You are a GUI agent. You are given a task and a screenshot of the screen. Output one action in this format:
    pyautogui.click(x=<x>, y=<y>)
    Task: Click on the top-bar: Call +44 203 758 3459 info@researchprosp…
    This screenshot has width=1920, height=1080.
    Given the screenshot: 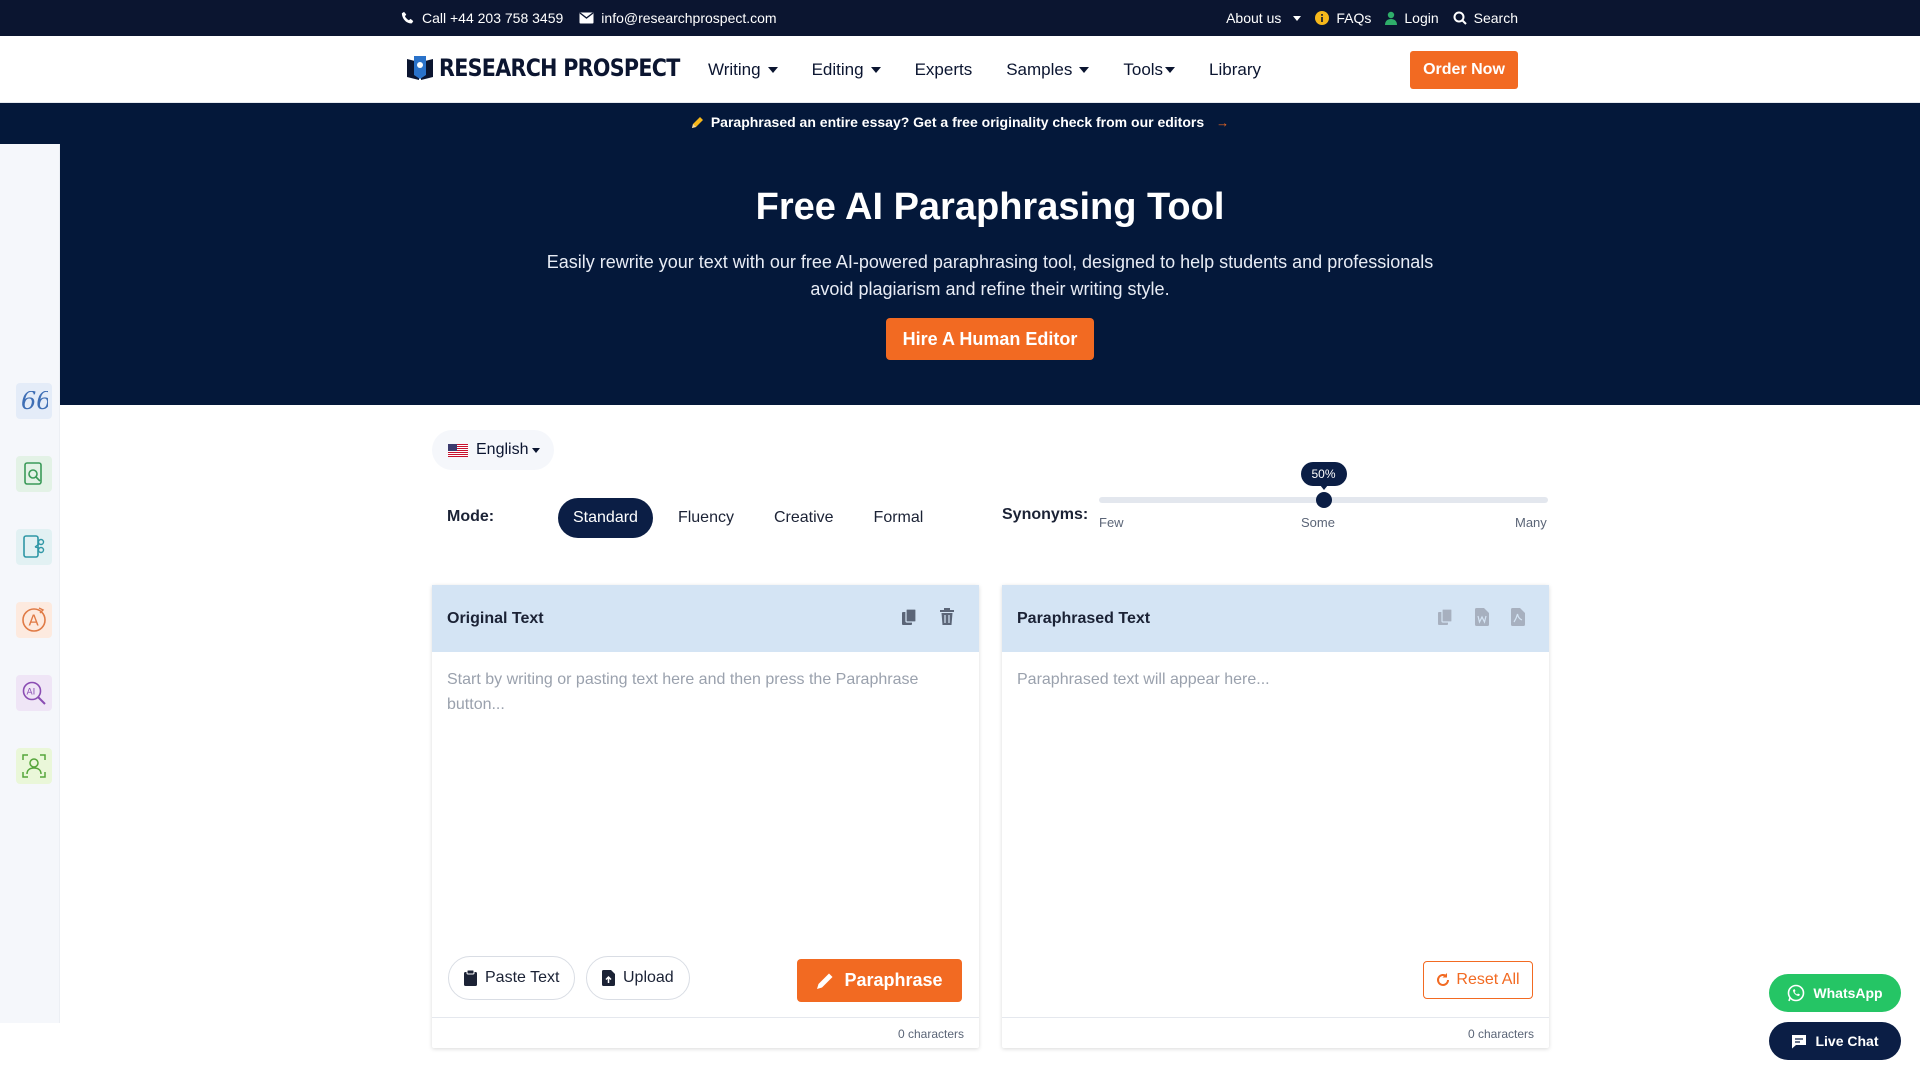 What is the action you would take?
    pyautogui.click(x=960, y=18)
    